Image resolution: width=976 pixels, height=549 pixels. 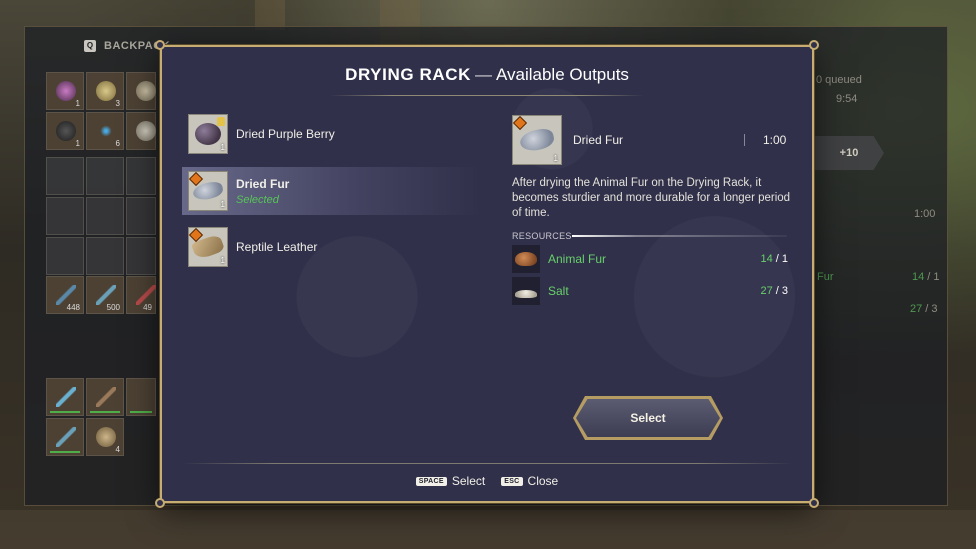 What do you see at coordinates (847, 99) in the screenshot?
I see `bg-queue-time: 9:54` at bounding box center [847, 99].